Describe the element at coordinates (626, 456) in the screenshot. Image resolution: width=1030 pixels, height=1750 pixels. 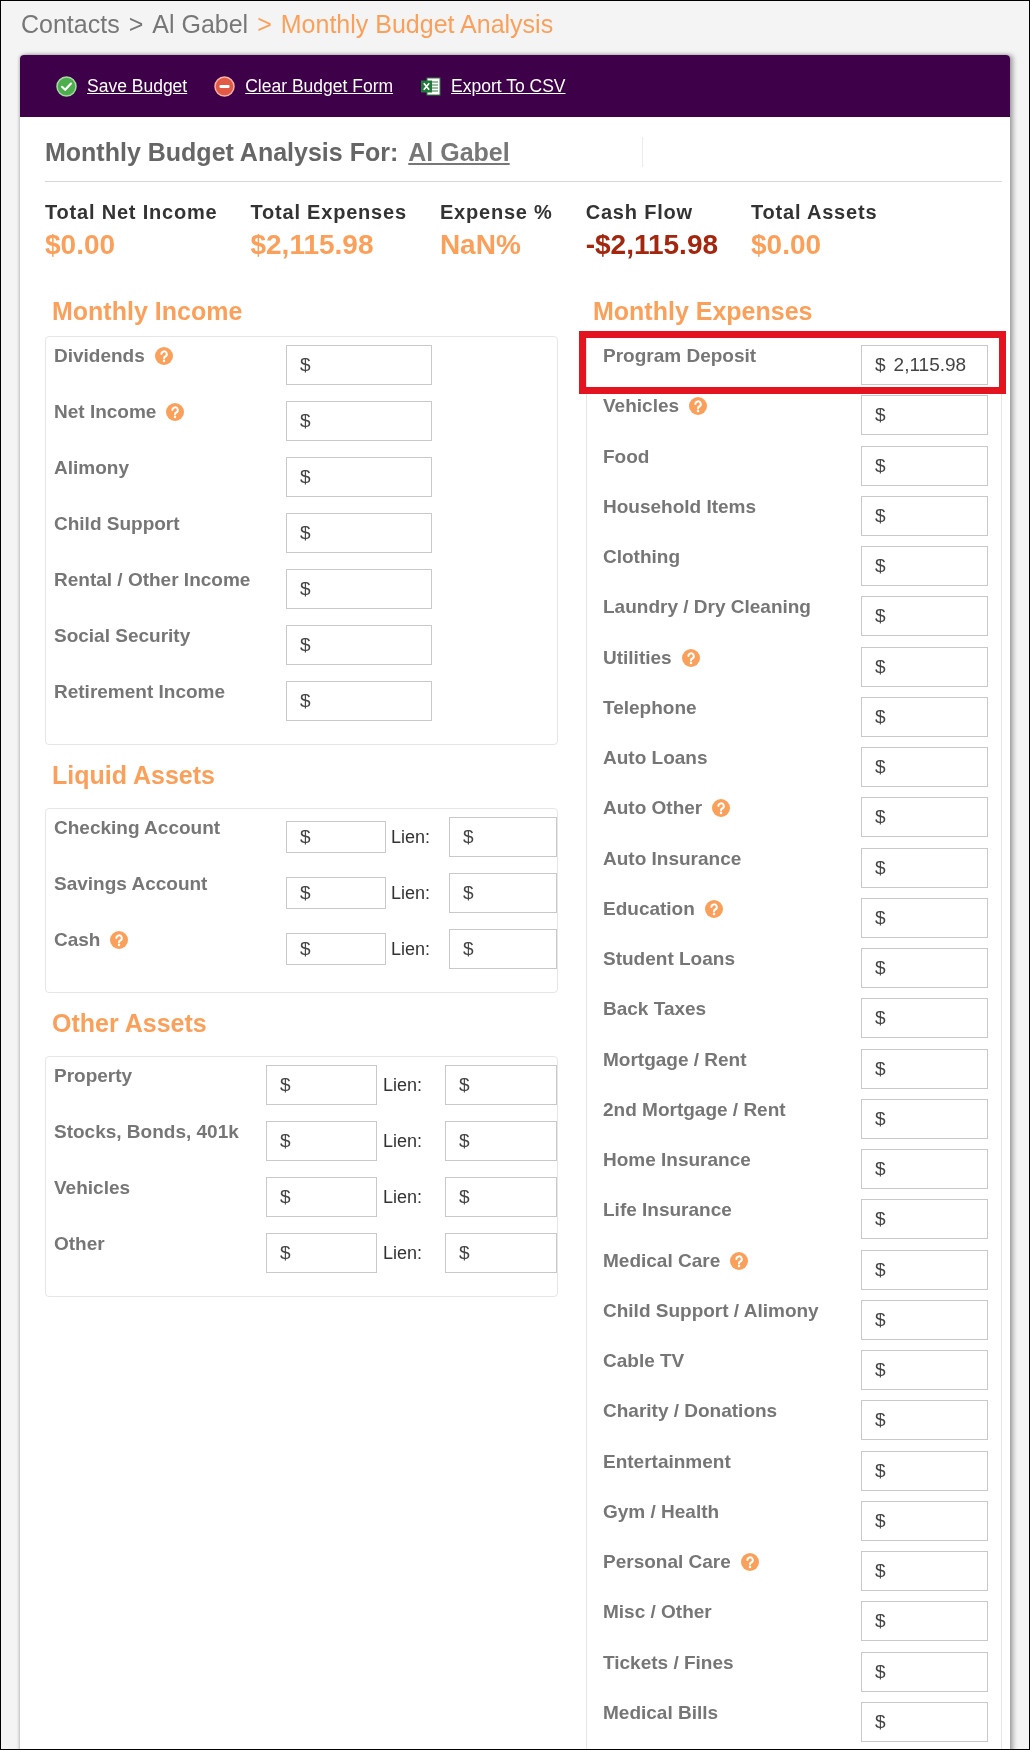
I see `field-label: Food` at that location.